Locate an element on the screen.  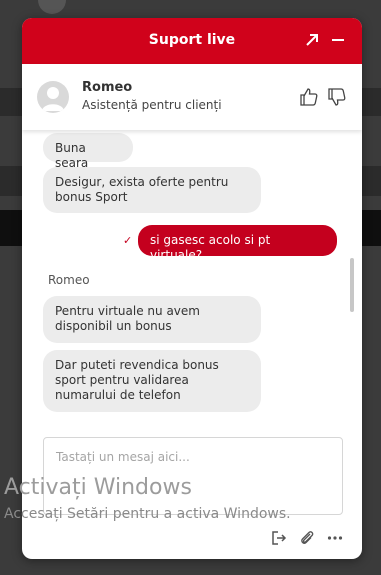
message-scrollbar is located at coordinates (352, 285).